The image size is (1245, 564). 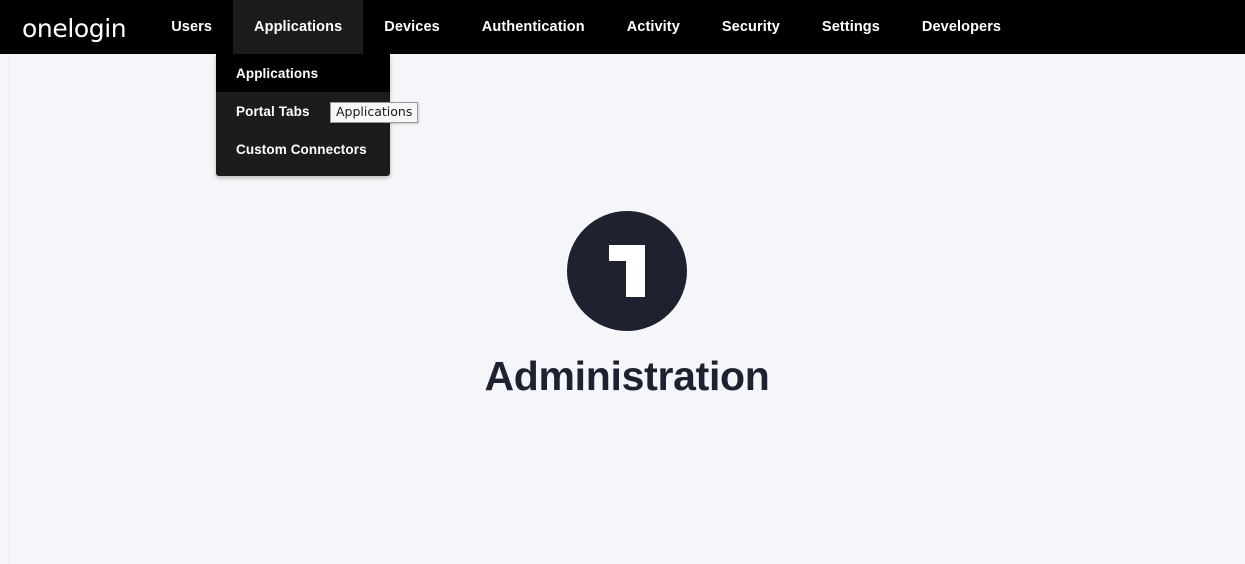 I want to click on onelogin-logo: onelogin, so click(x=63, y=27).